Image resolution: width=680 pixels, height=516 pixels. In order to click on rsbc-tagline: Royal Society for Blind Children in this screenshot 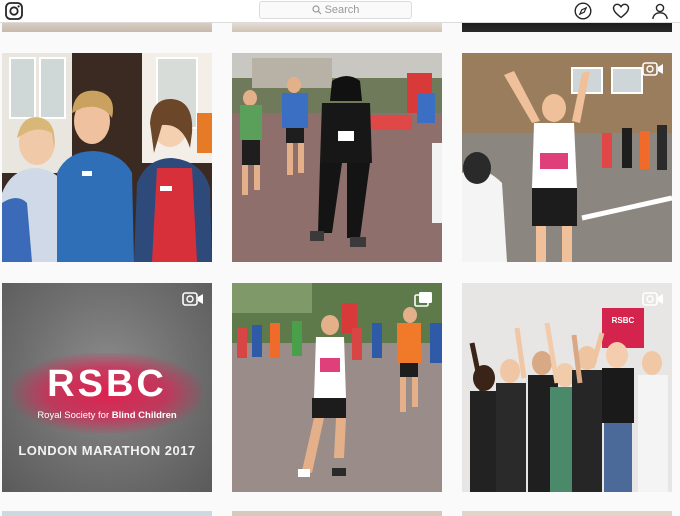, I will do `click(107, 415)`.